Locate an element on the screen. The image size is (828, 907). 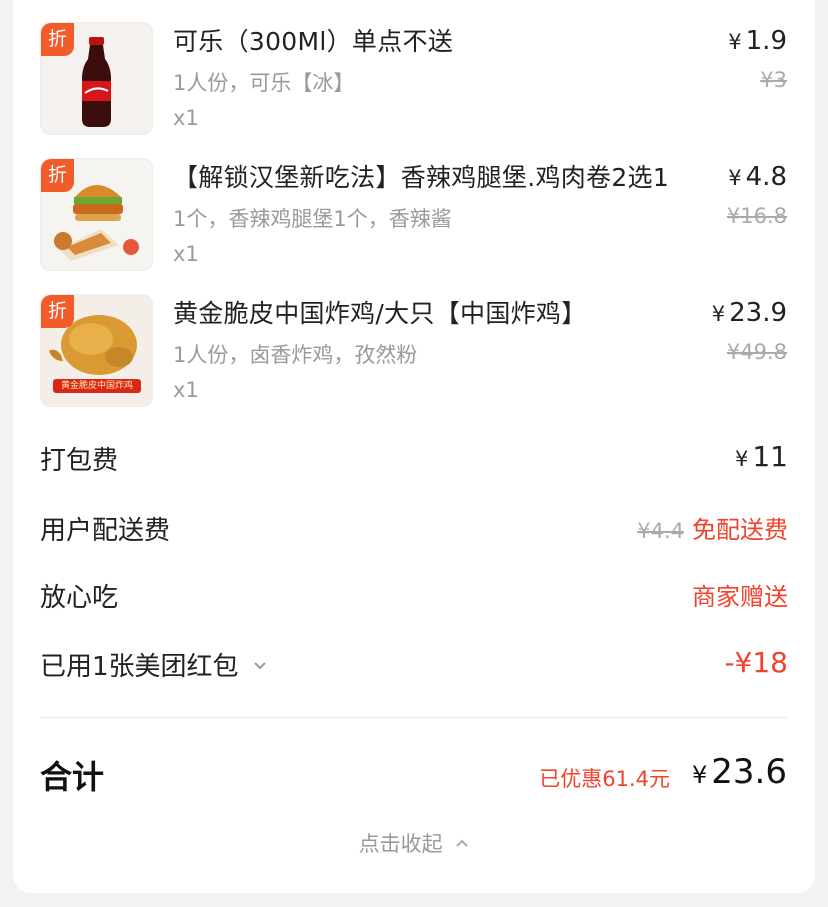
delivery-fee-row: 用户配送费 ¥4.4 免配送费 is located at coordinates (414, 530).